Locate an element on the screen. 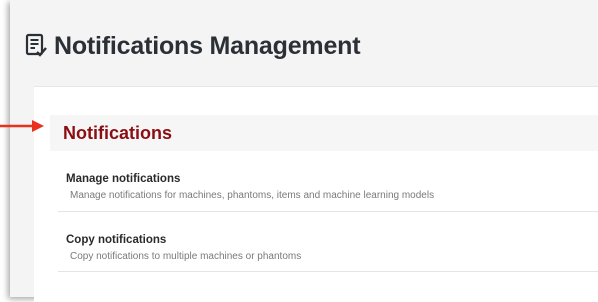 The width and height of the screenshot is (598, 302). page-title: Notifications Management is located at coordinates (207, 45).